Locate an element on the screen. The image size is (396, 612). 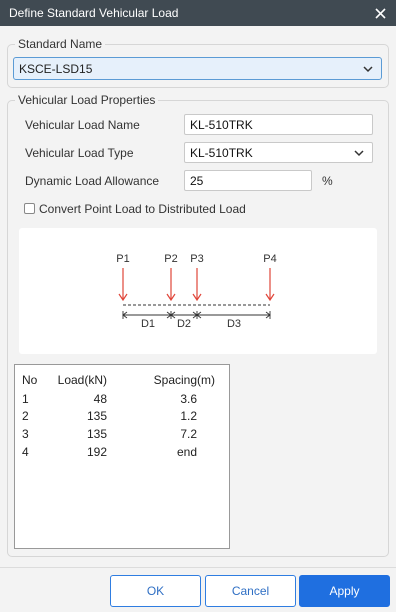
load-arrow-p1 is located at coordinates (123, 285).